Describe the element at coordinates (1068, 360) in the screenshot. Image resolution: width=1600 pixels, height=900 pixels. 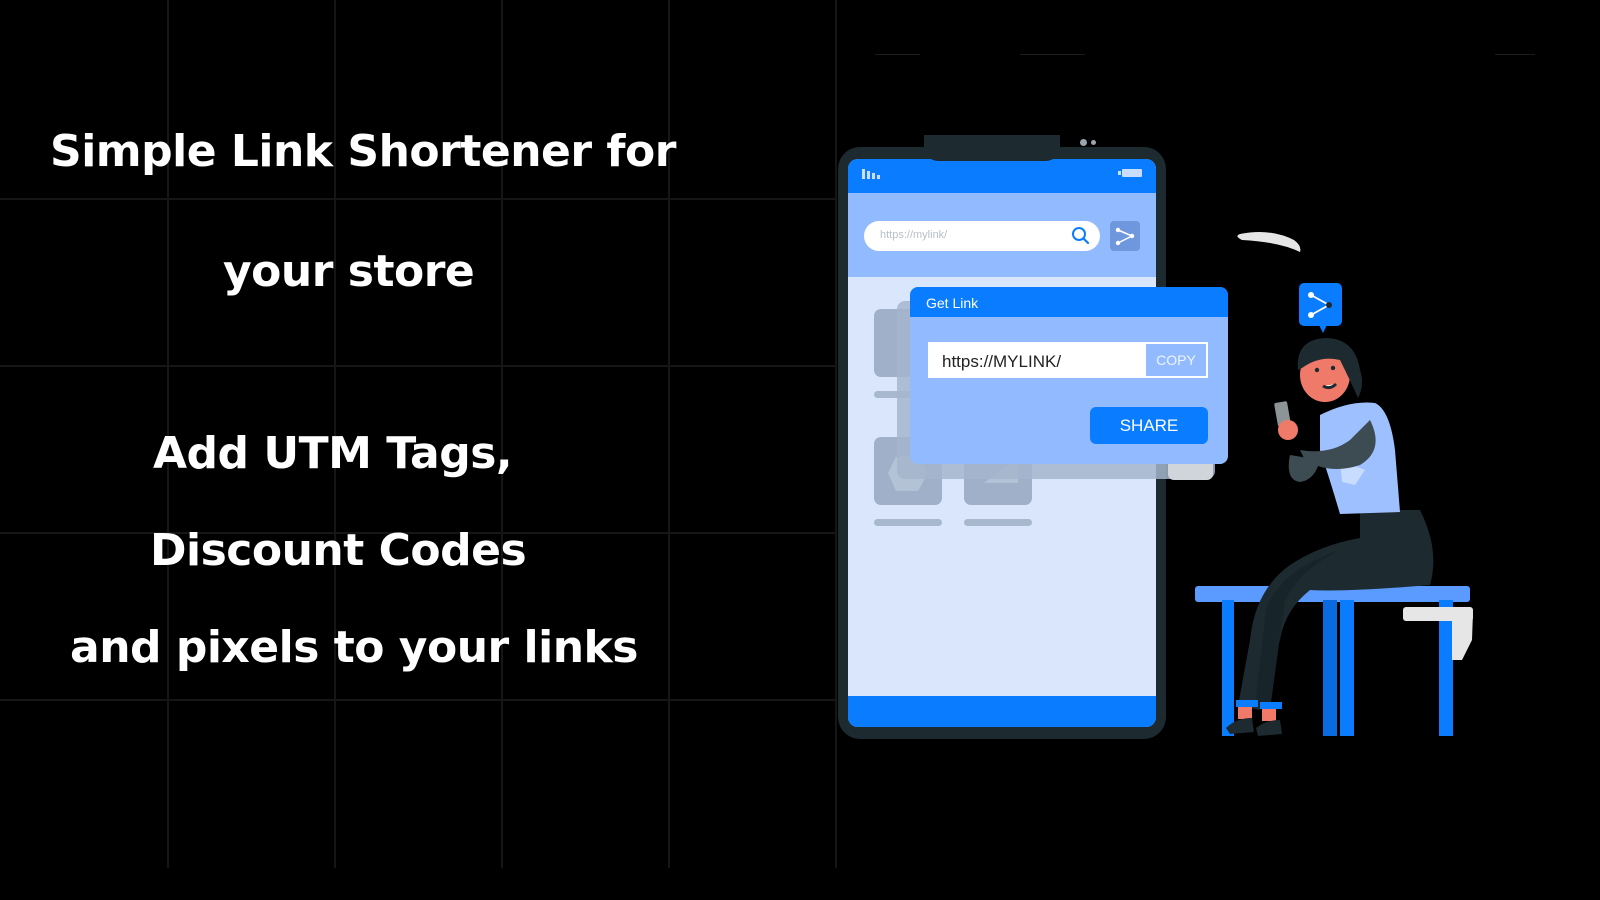
I see `short-link-field: https://MYLINK/ COPY` at that location.